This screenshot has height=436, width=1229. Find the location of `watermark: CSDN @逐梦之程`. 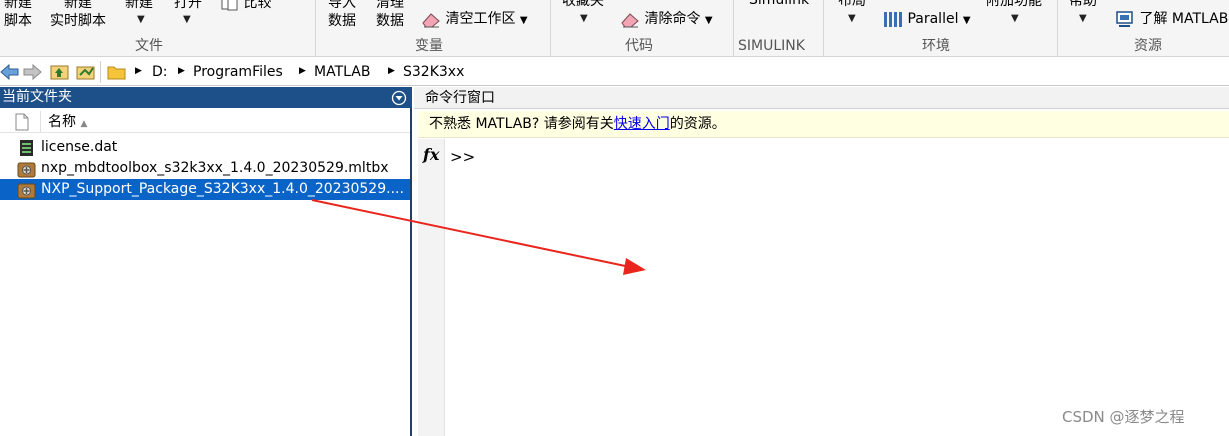

watermark: CSDN @逐梦之程 is located at coordinates (1123, 417).